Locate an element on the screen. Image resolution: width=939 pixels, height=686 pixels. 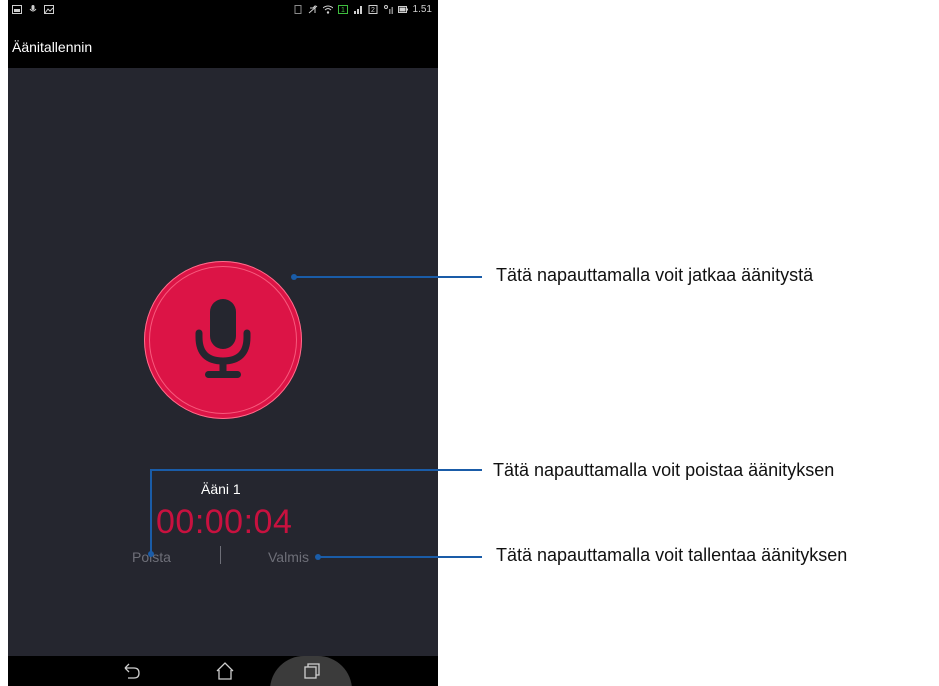
delete-callout-vertical-line is located at coordinates (151, 512).